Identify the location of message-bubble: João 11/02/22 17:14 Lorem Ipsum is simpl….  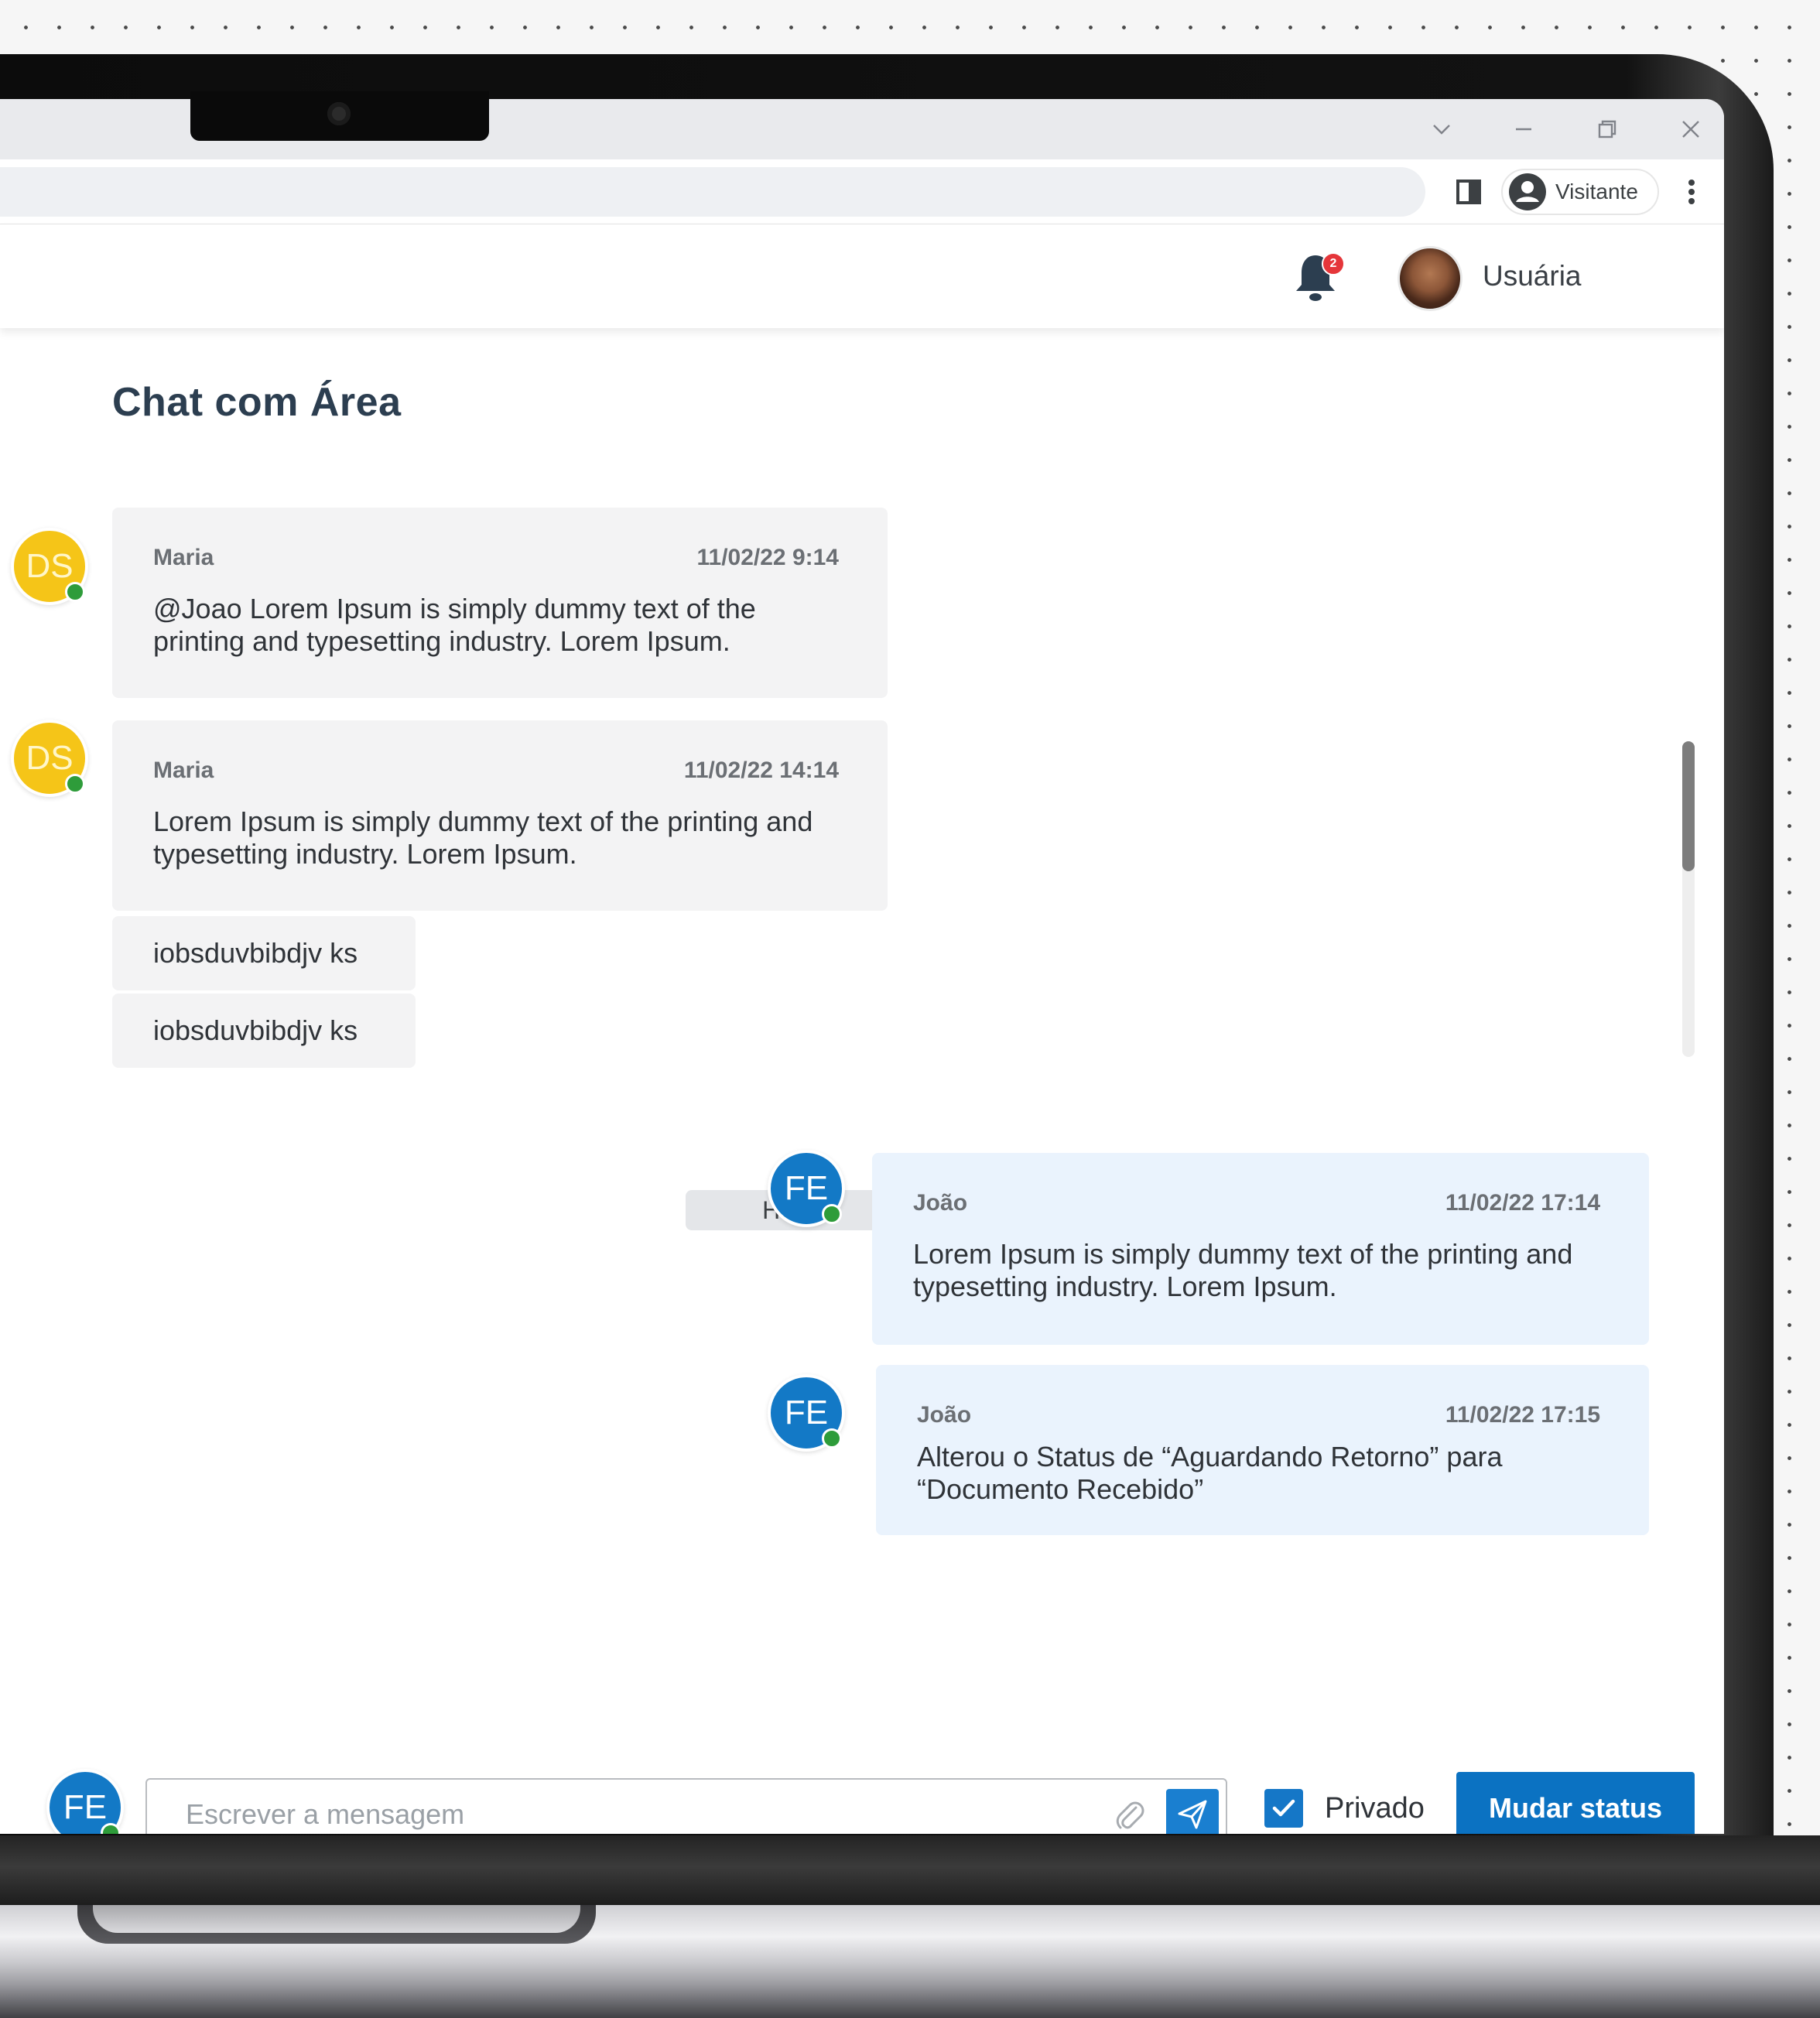
(1260, 1249).